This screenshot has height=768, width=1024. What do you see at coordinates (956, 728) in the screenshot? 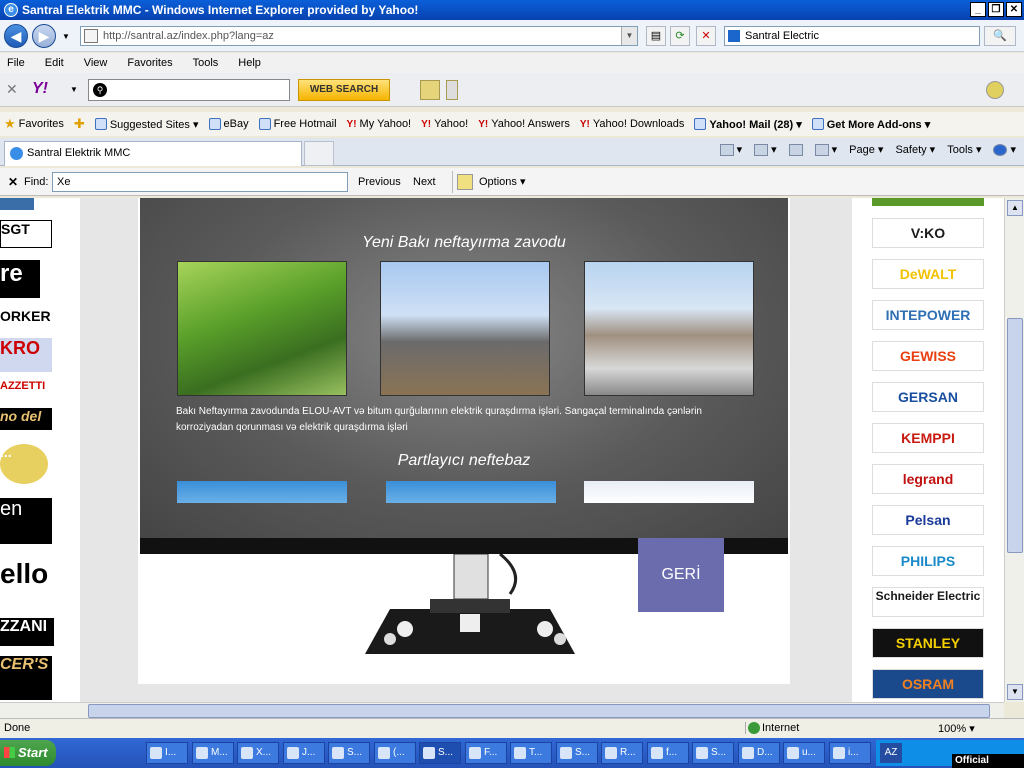
I see `zoom-level: 100% ▾` at bounding box center [956, 728].